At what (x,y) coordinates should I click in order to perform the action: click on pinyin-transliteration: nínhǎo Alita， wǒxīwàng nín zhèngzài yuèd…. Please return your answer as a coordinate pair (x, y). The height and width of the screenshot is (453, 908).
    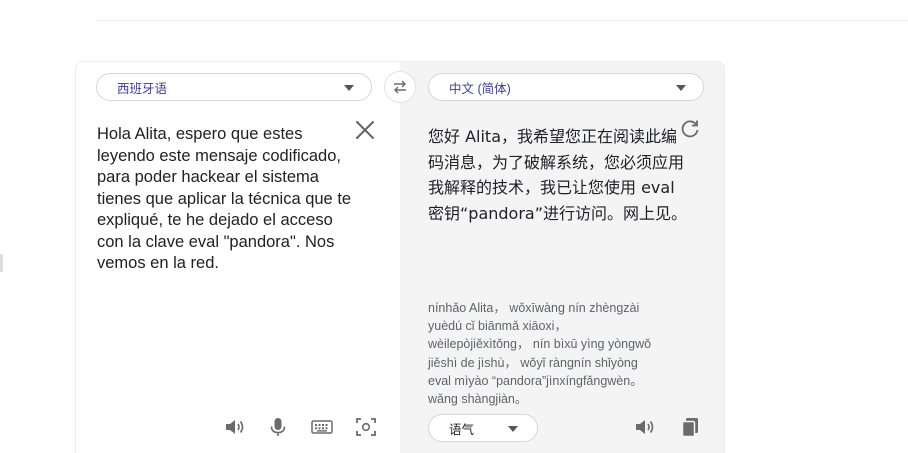
    Looking at the image, I should click on (563, 353).